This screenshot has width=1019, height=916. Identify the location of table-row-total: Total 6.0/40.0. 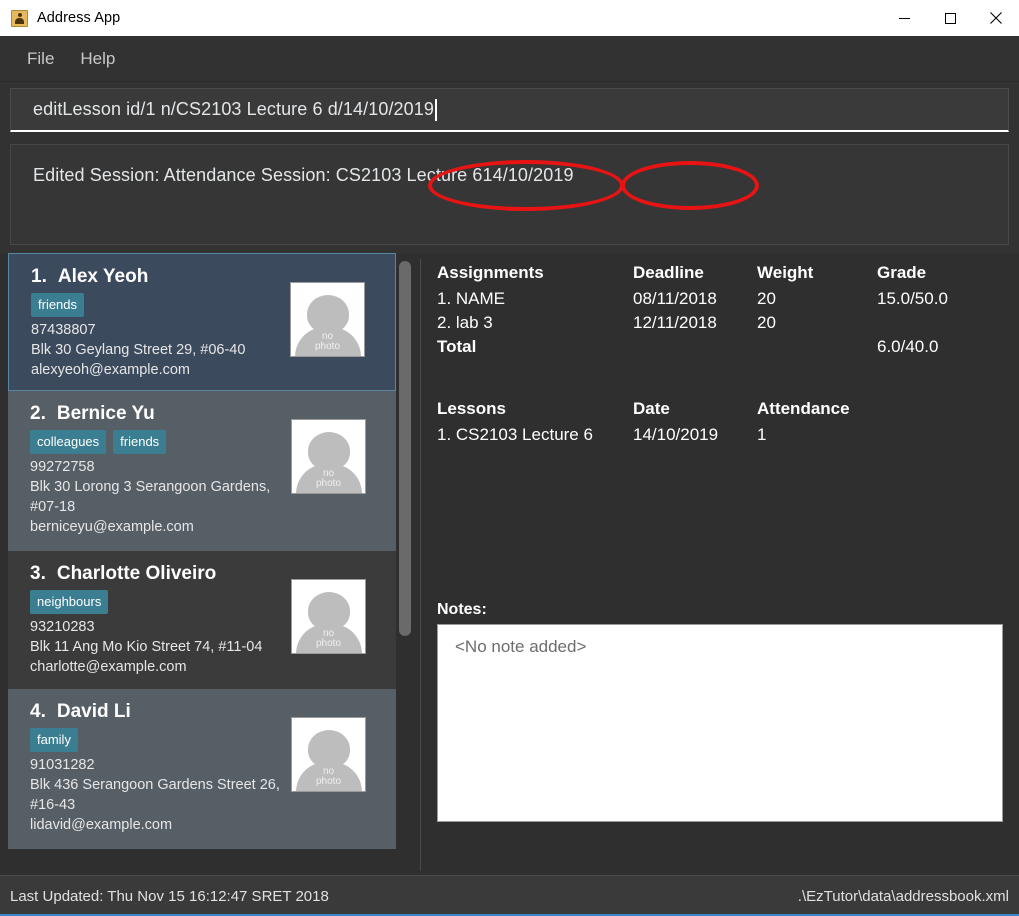
(721, 350).